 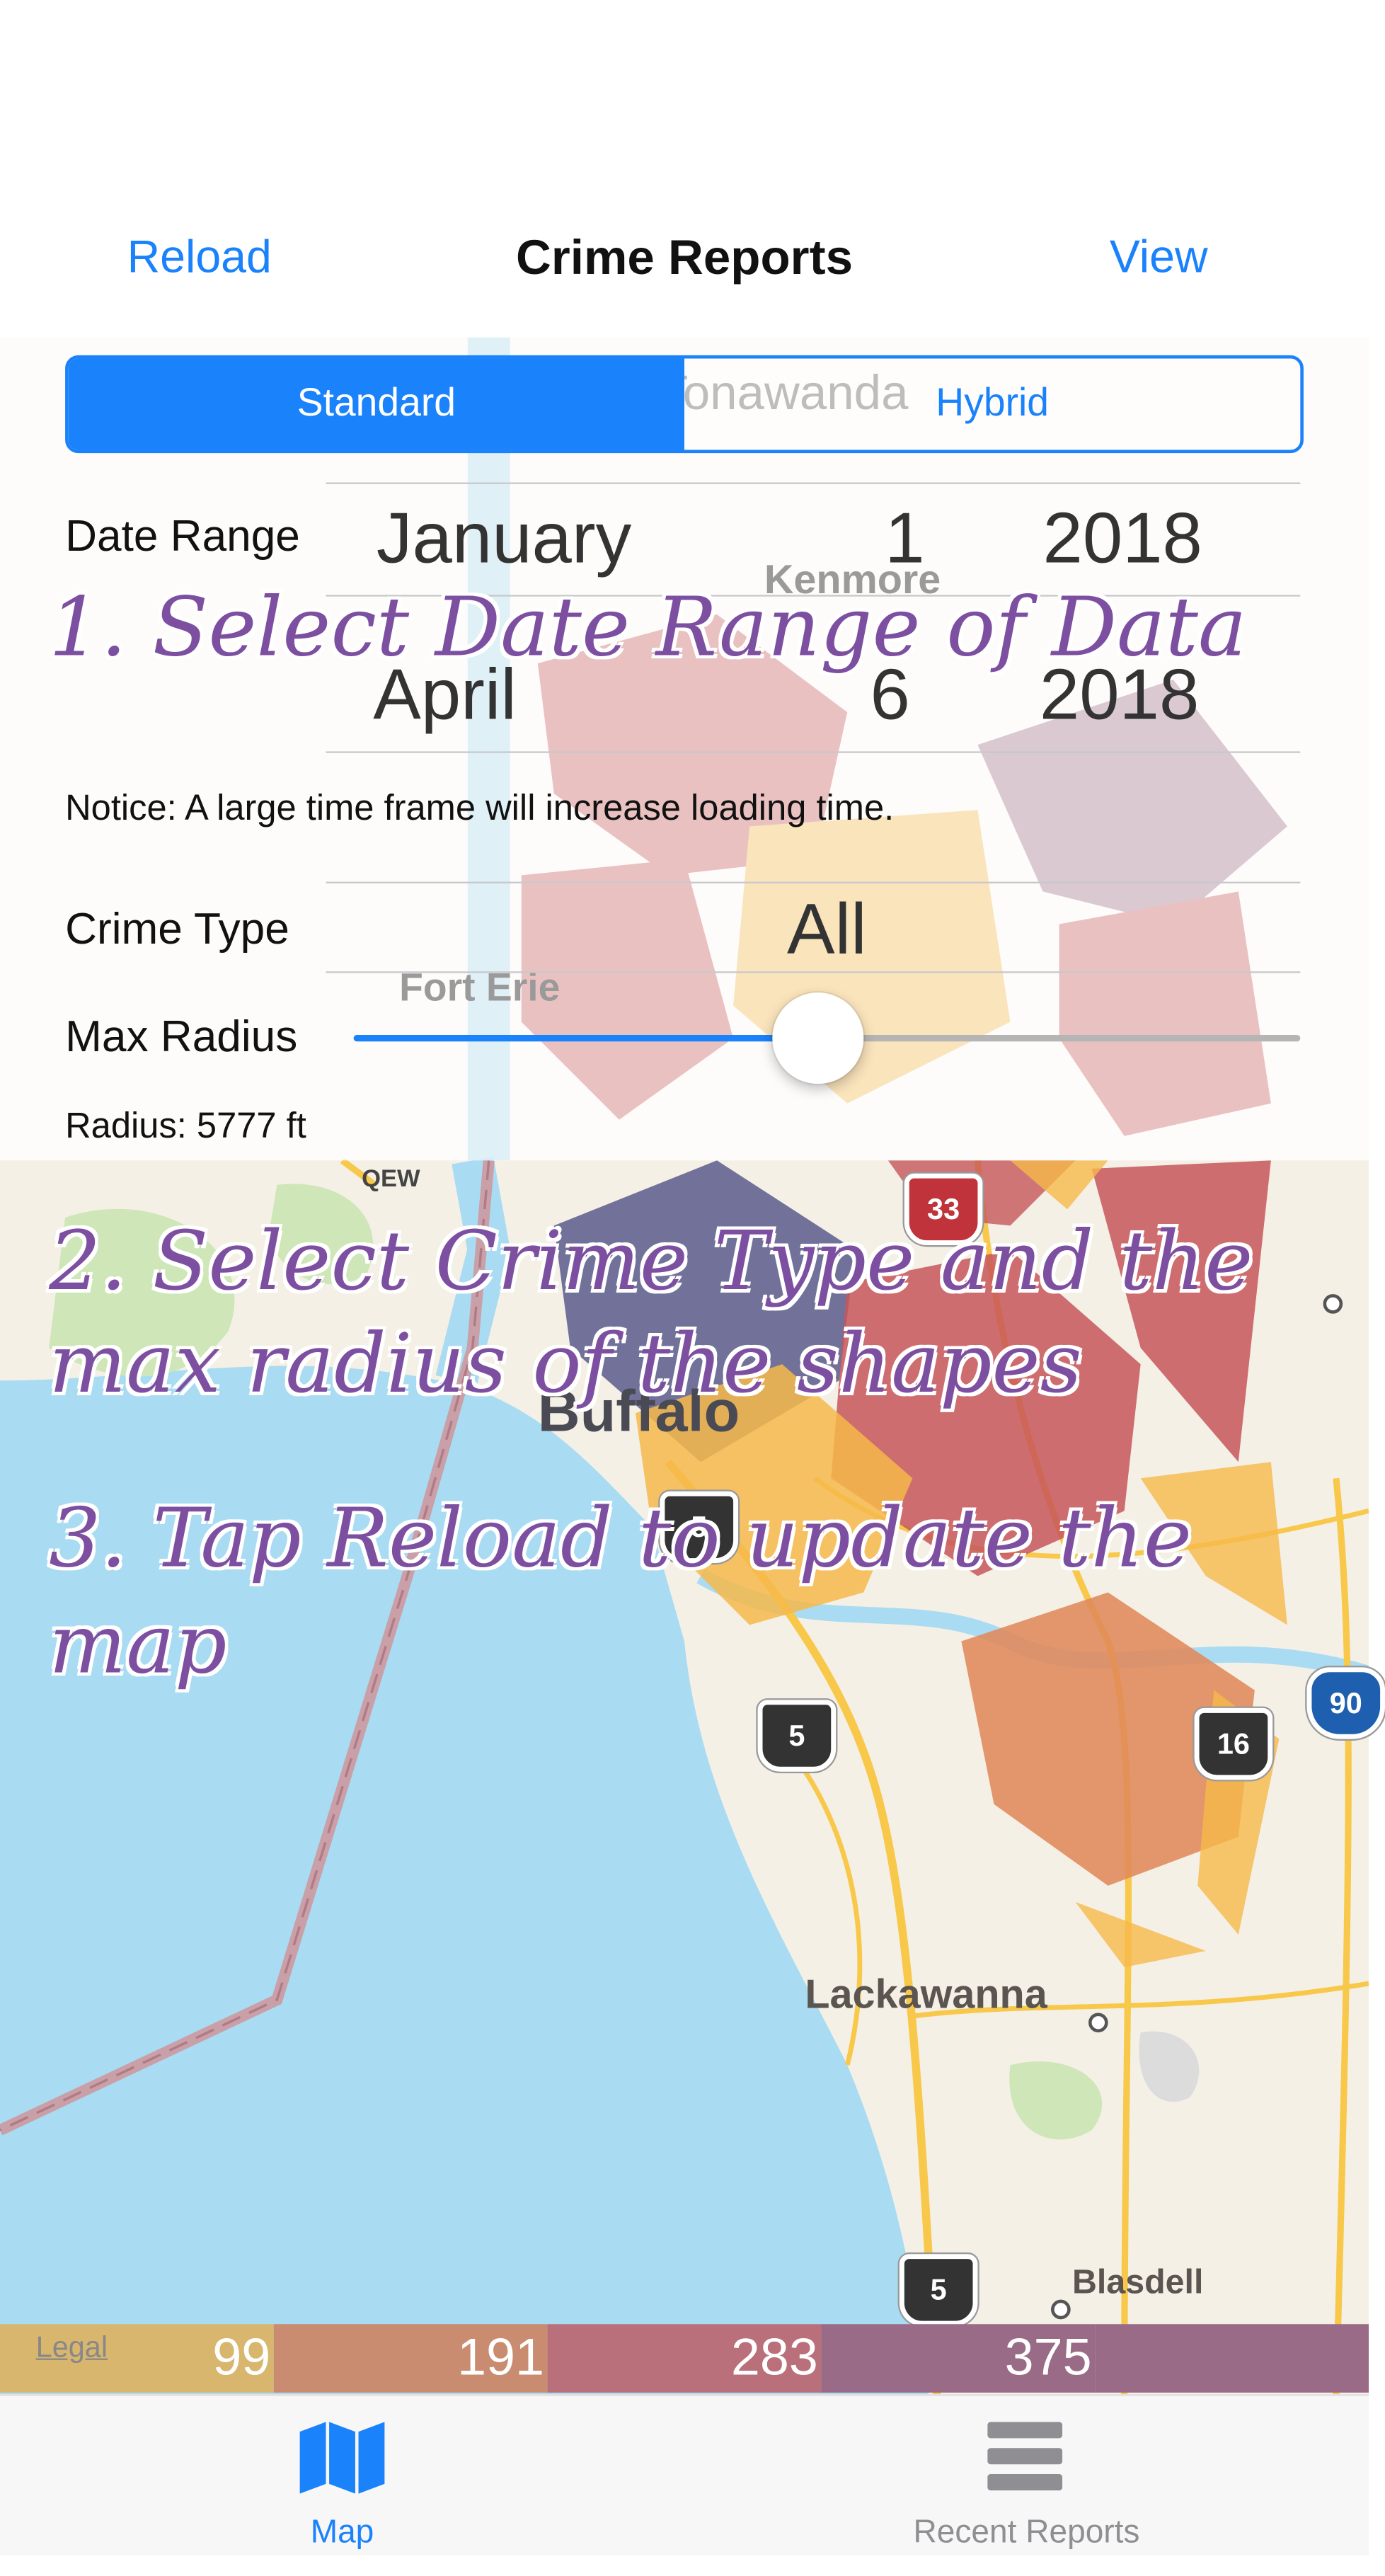 What do you see at coordinates (648, 627) in the screenshot?
I see `instruction-step-1: 1. Select Date Range of Data` at bounding box center [648, 627].